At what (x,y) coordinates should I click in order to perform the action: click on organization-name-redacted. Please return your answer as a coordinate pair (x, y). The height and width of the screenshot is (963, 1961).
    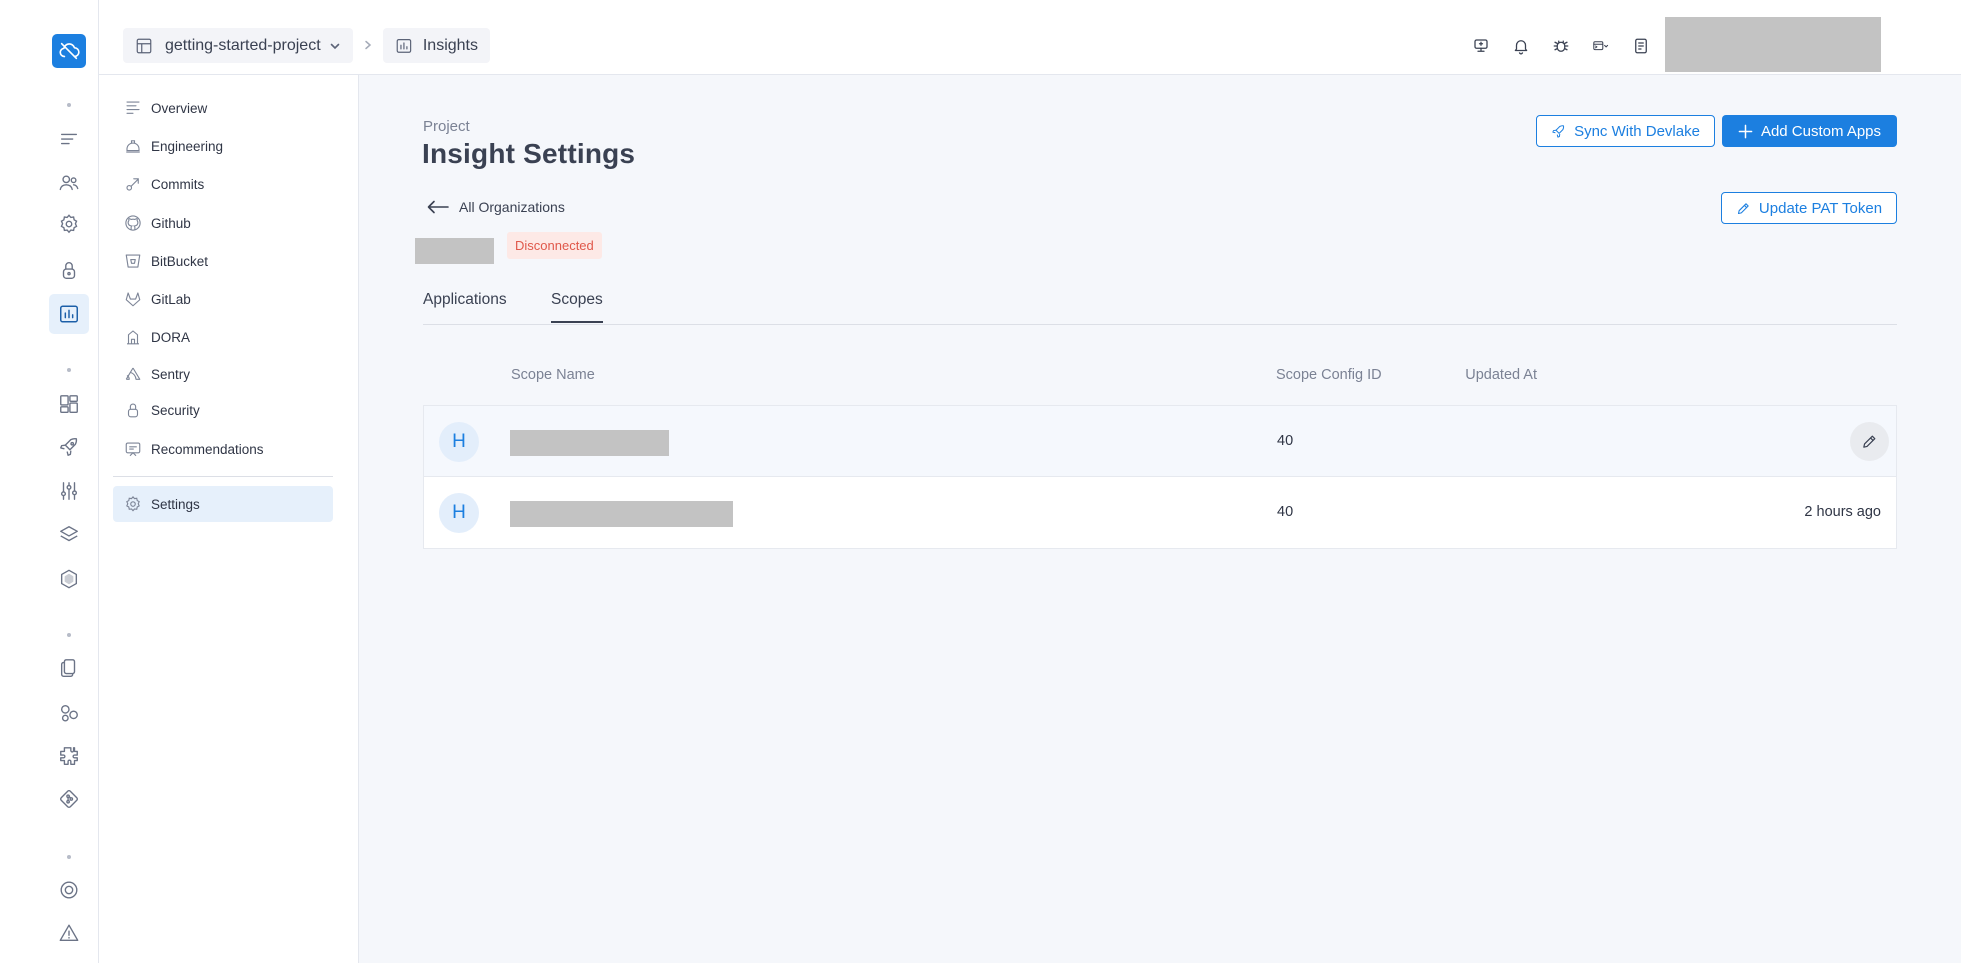
    Looking at the image, I should click on (454, 251).